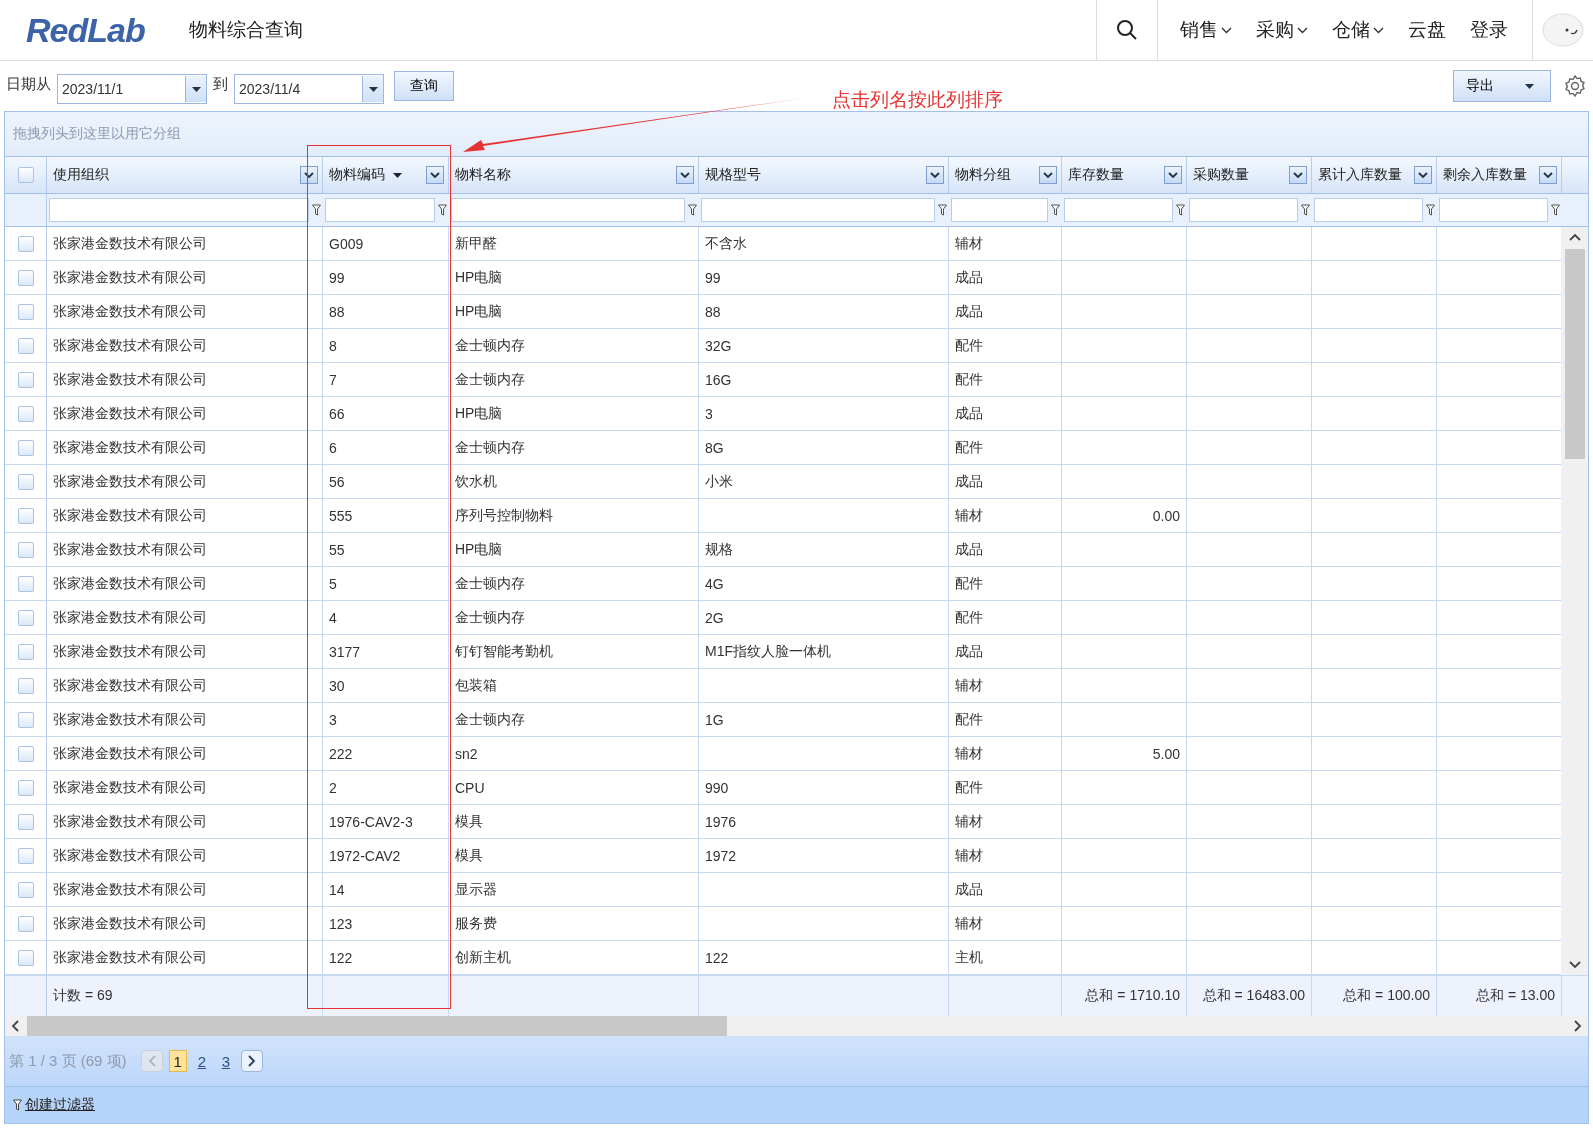  Describe the element at coordinates (225, 1061) in the screenshot. I see `page-link: 3` at that location.